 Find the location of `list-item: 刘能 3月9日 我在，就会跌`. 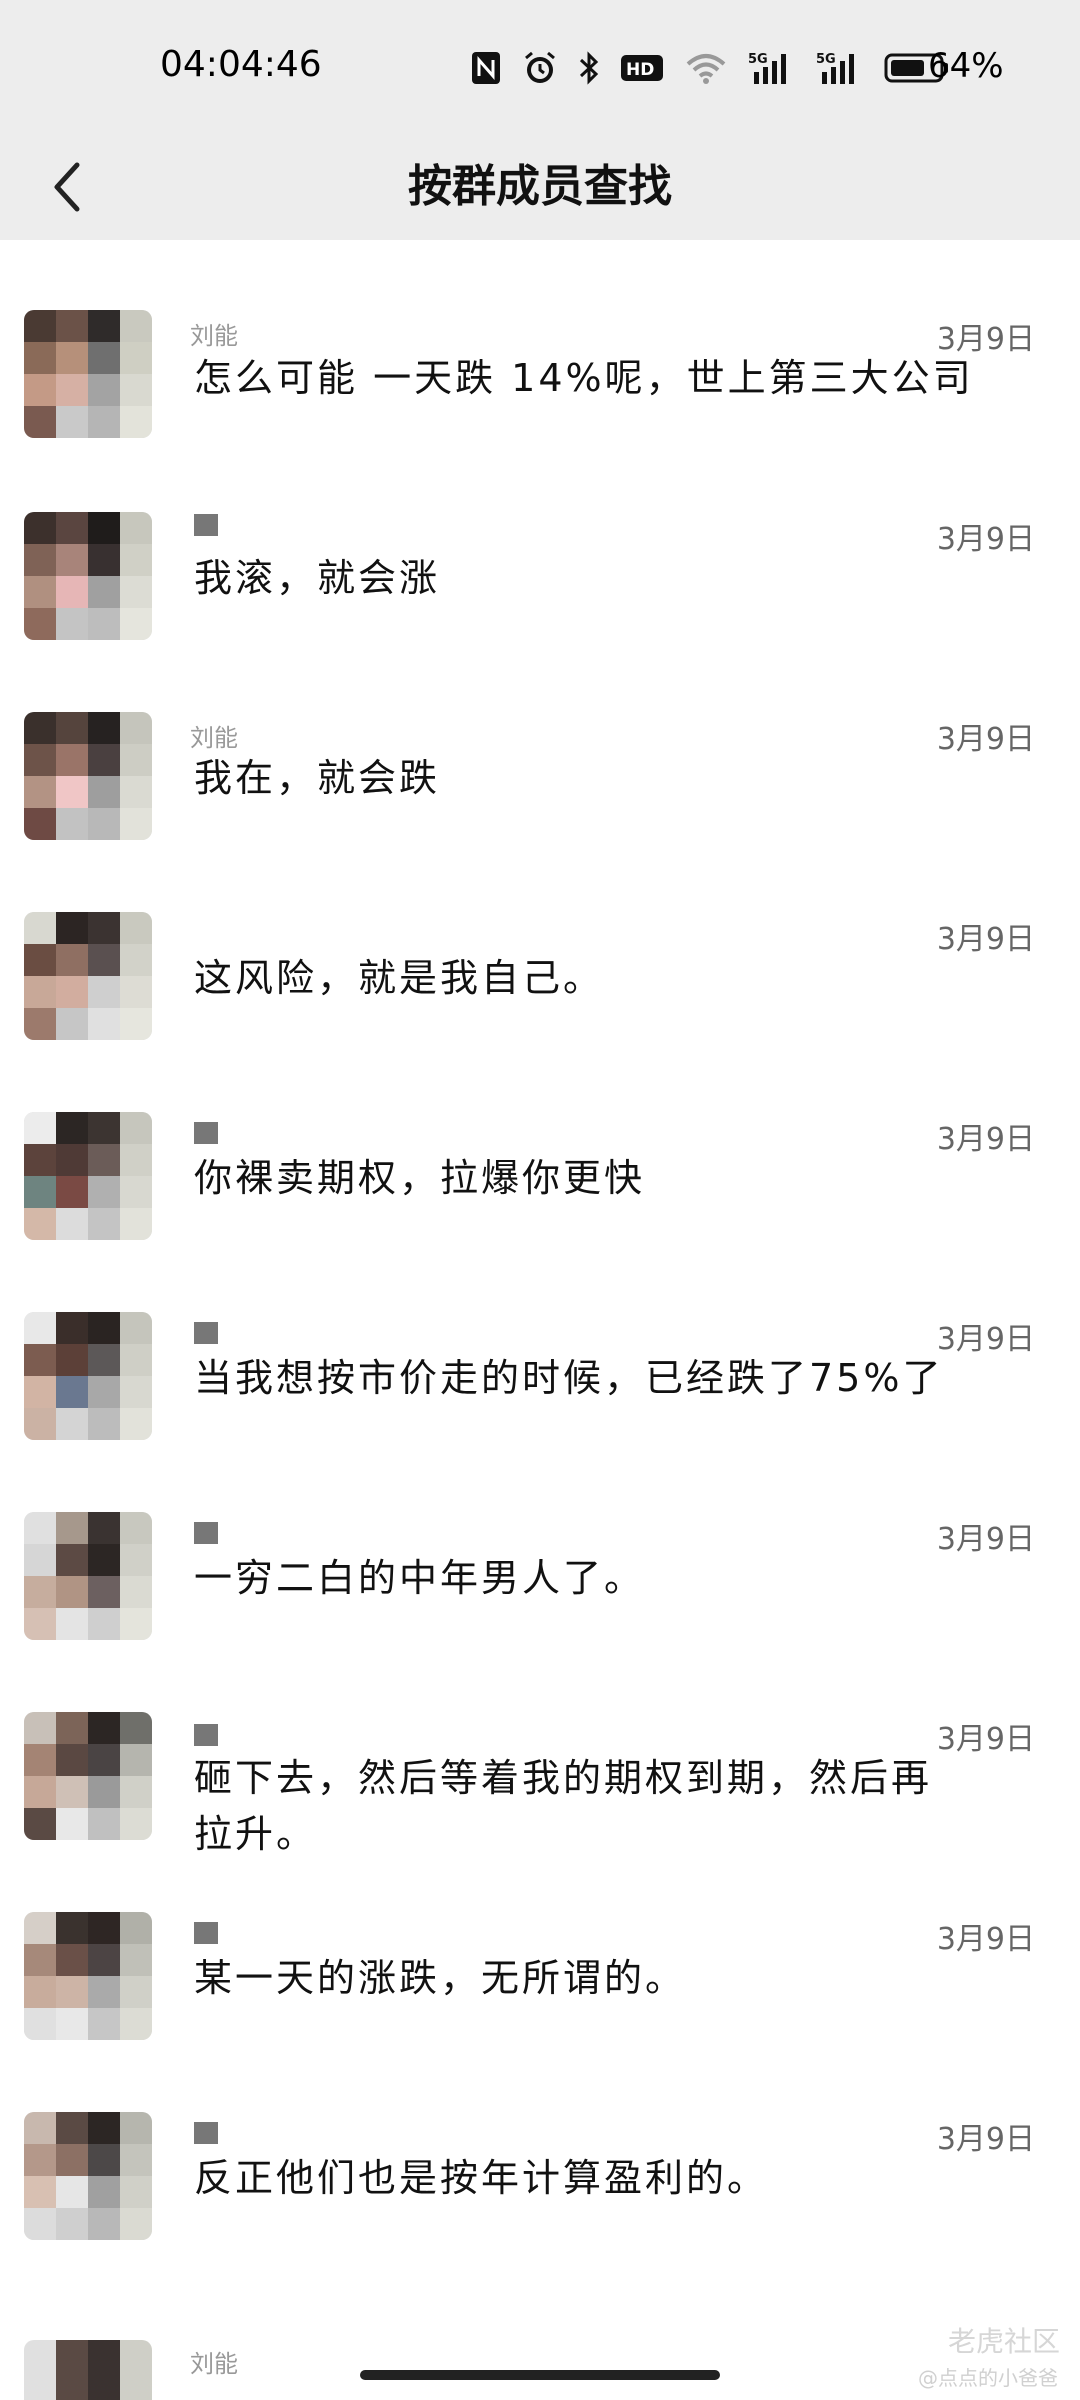

list-item: 刘能 3月9日 我在，就会跌 is located at coordinates (540, 740).